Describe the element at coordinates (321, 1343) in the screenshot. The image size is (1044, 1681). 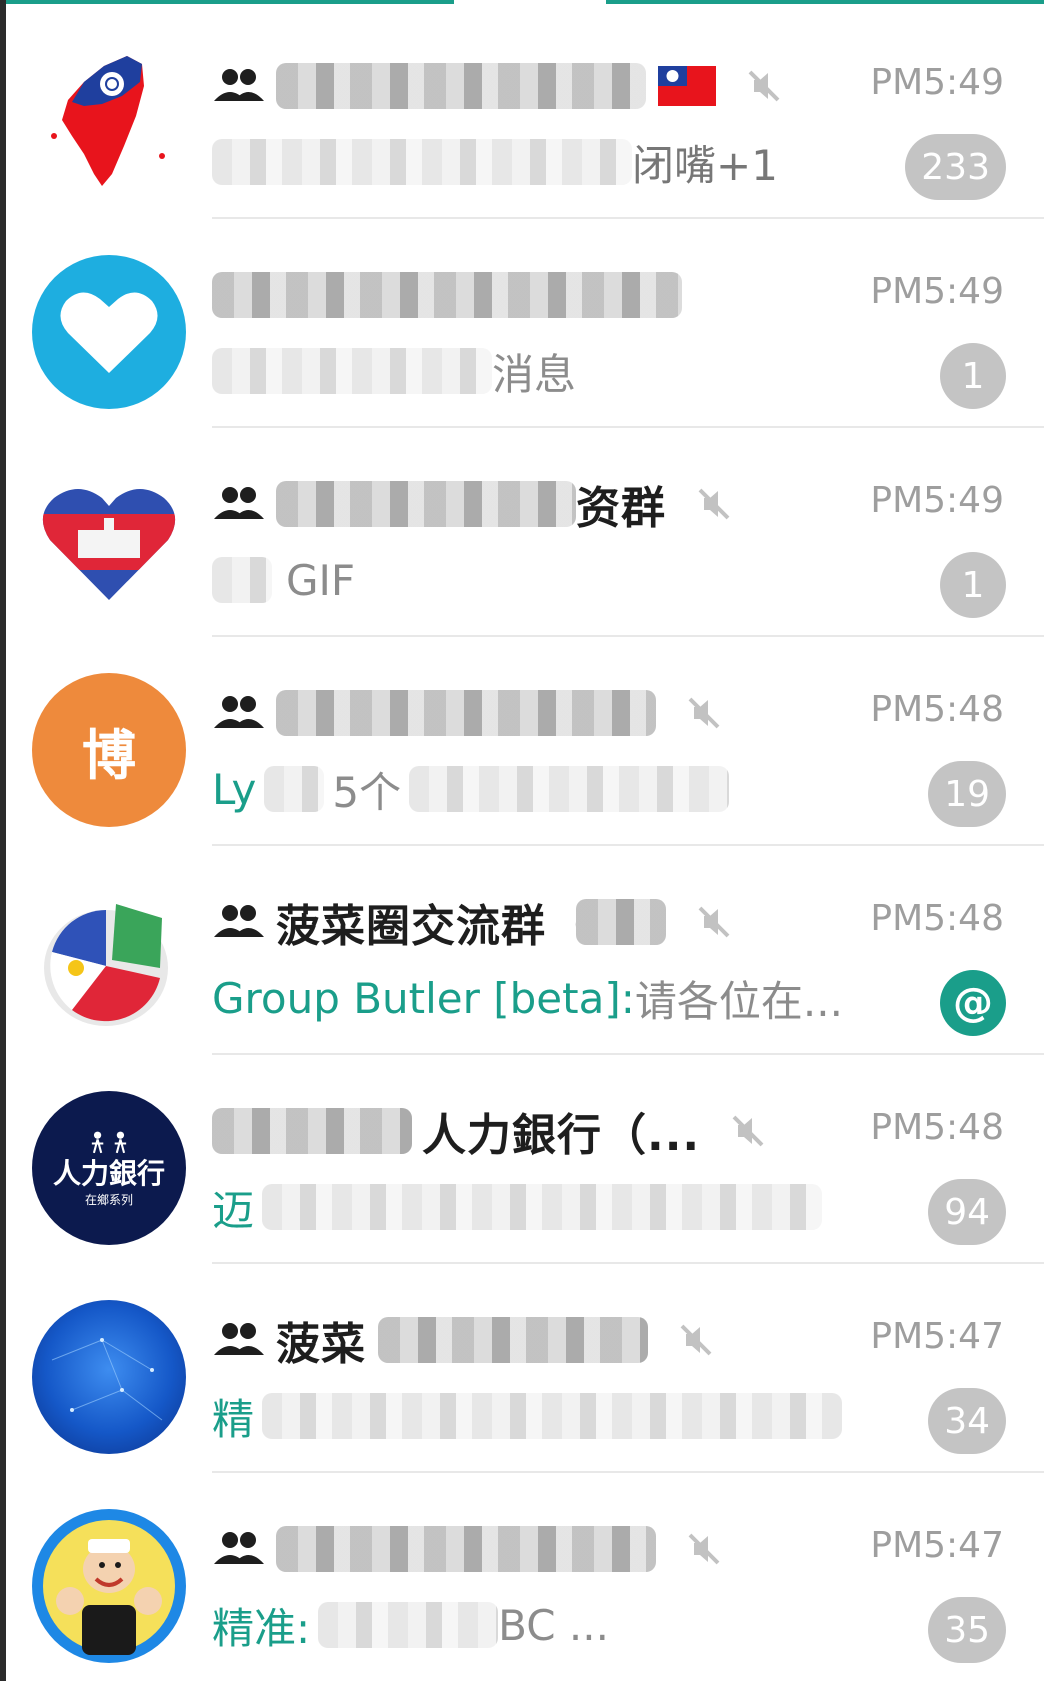
I see `chat-title: 菠菜` at that location.